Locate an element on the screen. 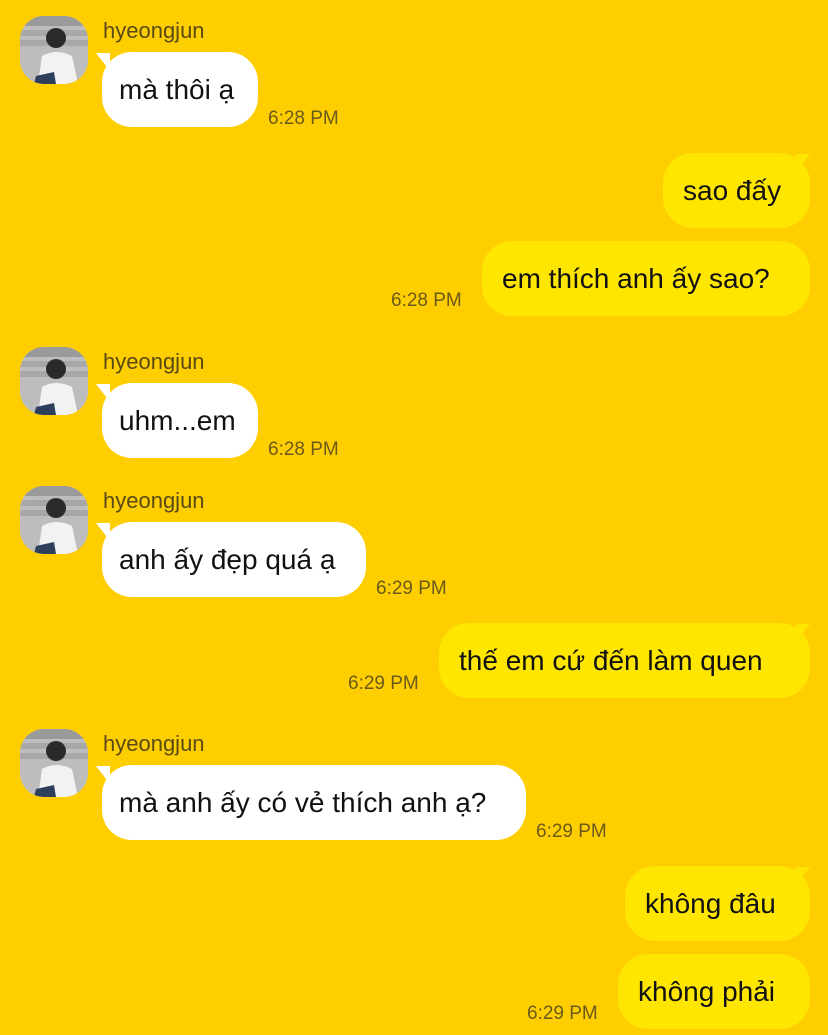 The height and width of the screenshot is (1035, 828). message-text: không phải is located at coordinates (707, 991).